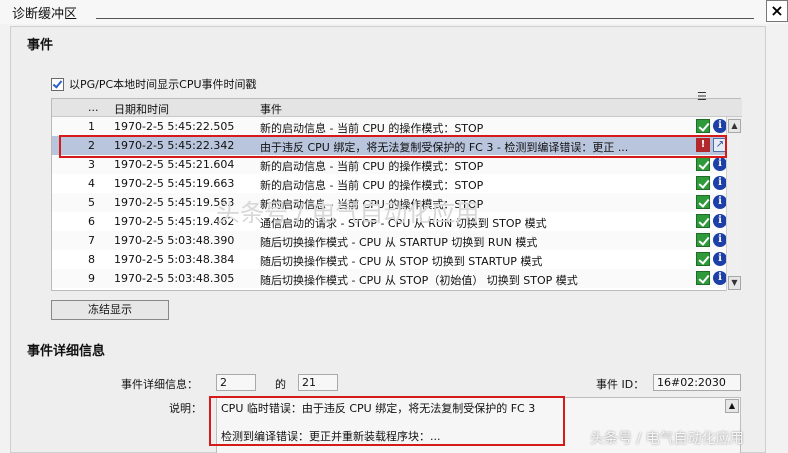 The image size is (788, 453). Describe the element at coordinates (174, 126) in the screenshot. I see `row-datetime: 1970-2-5 5:45:22.505` at that location.